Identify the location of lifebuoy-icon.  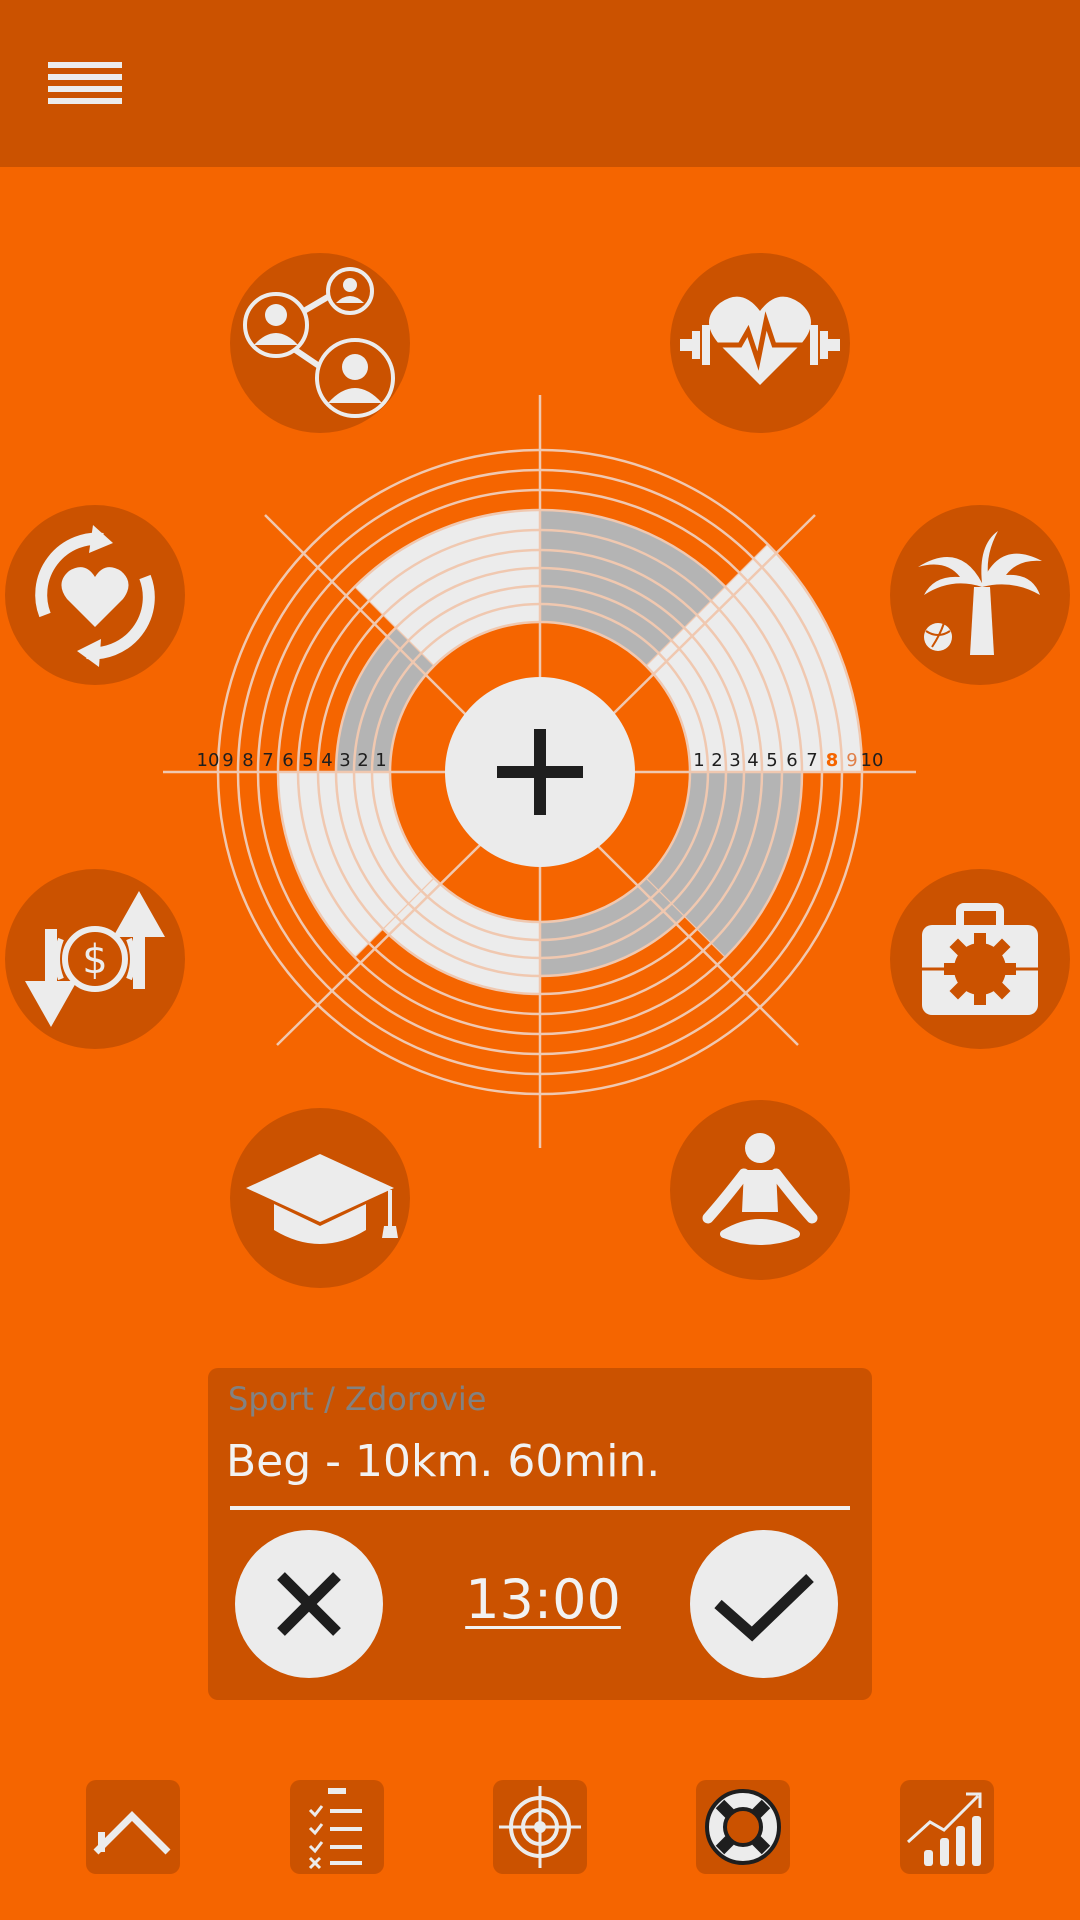
(743, 1827).